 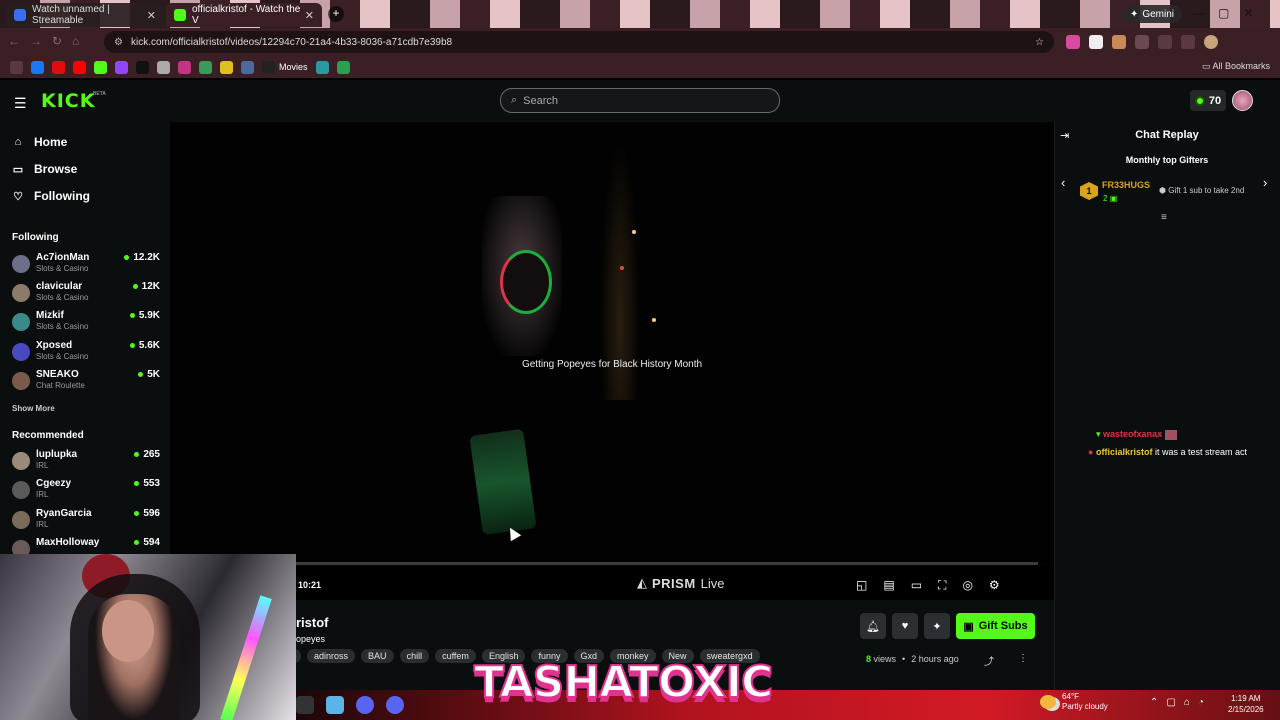 I want to click on views-label: views, so click(x=885, y=659).